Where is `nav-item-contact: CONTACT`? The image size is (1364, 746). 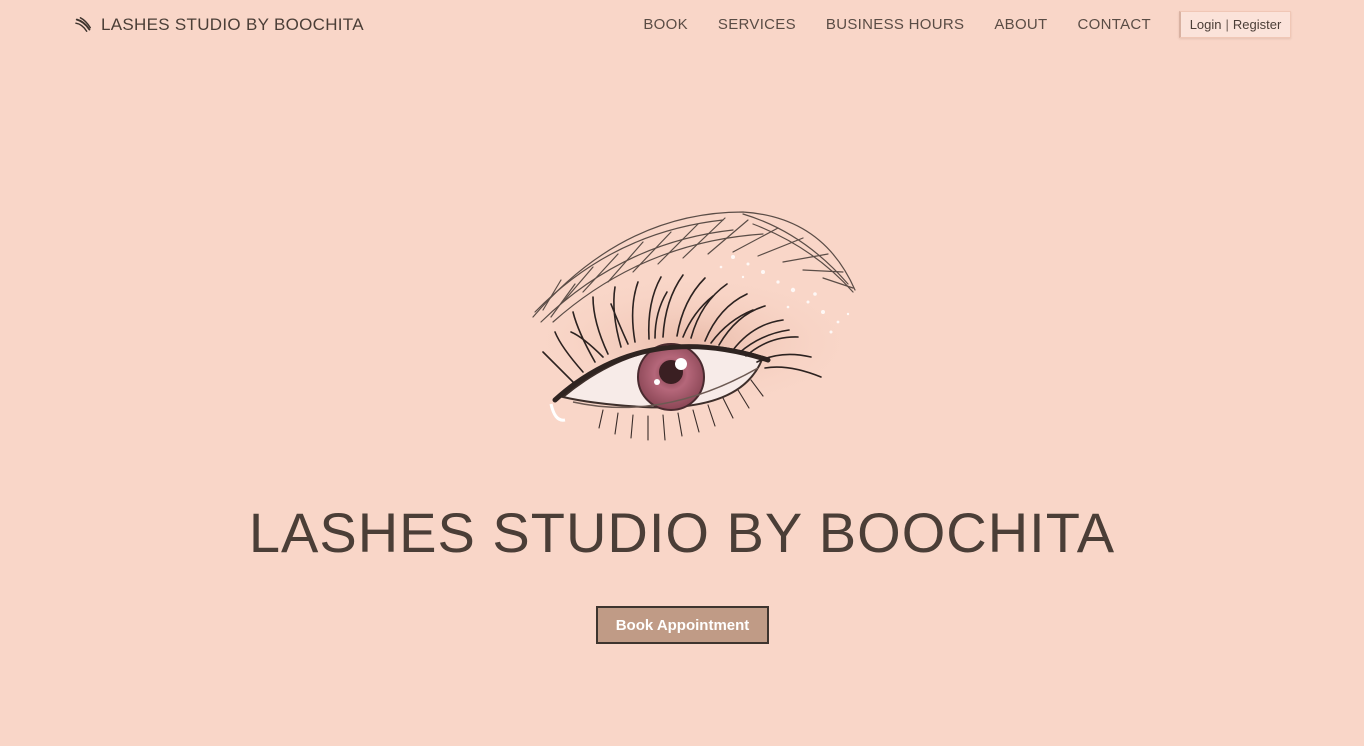 nav-item-contact: CONTACT is located at coordinates (1114, 24).